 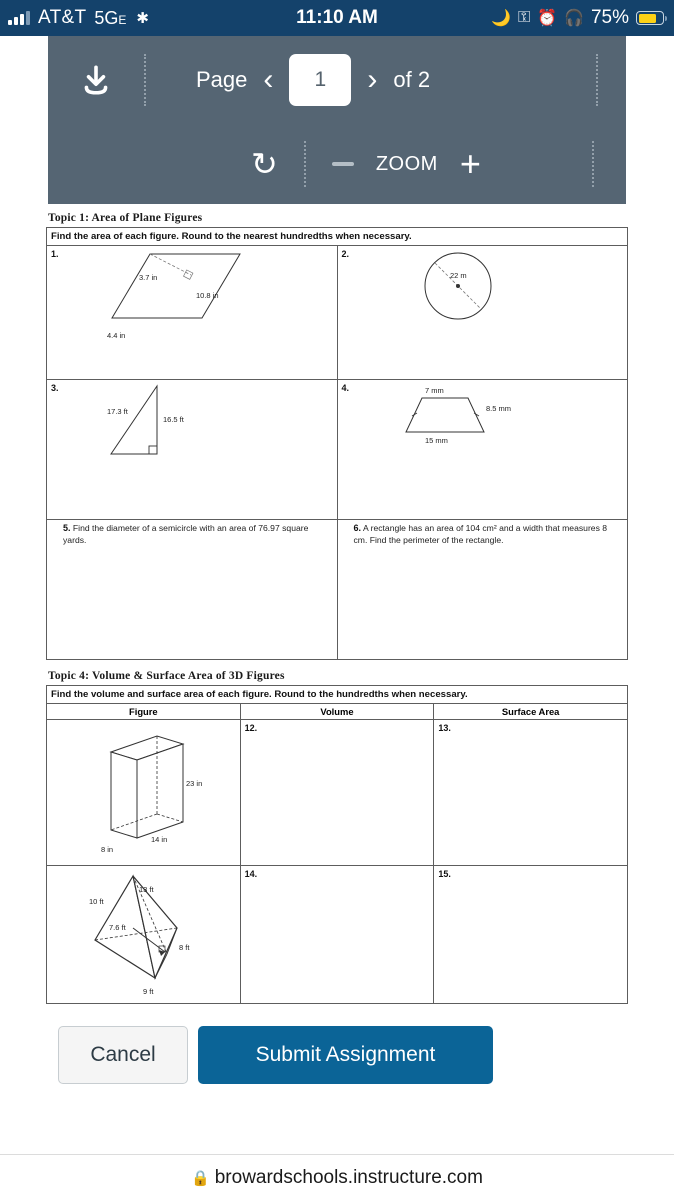 I want to click on pdf-toolbar-row-page: Page ‹ 1 › of 2, so click(x=337, y=80).